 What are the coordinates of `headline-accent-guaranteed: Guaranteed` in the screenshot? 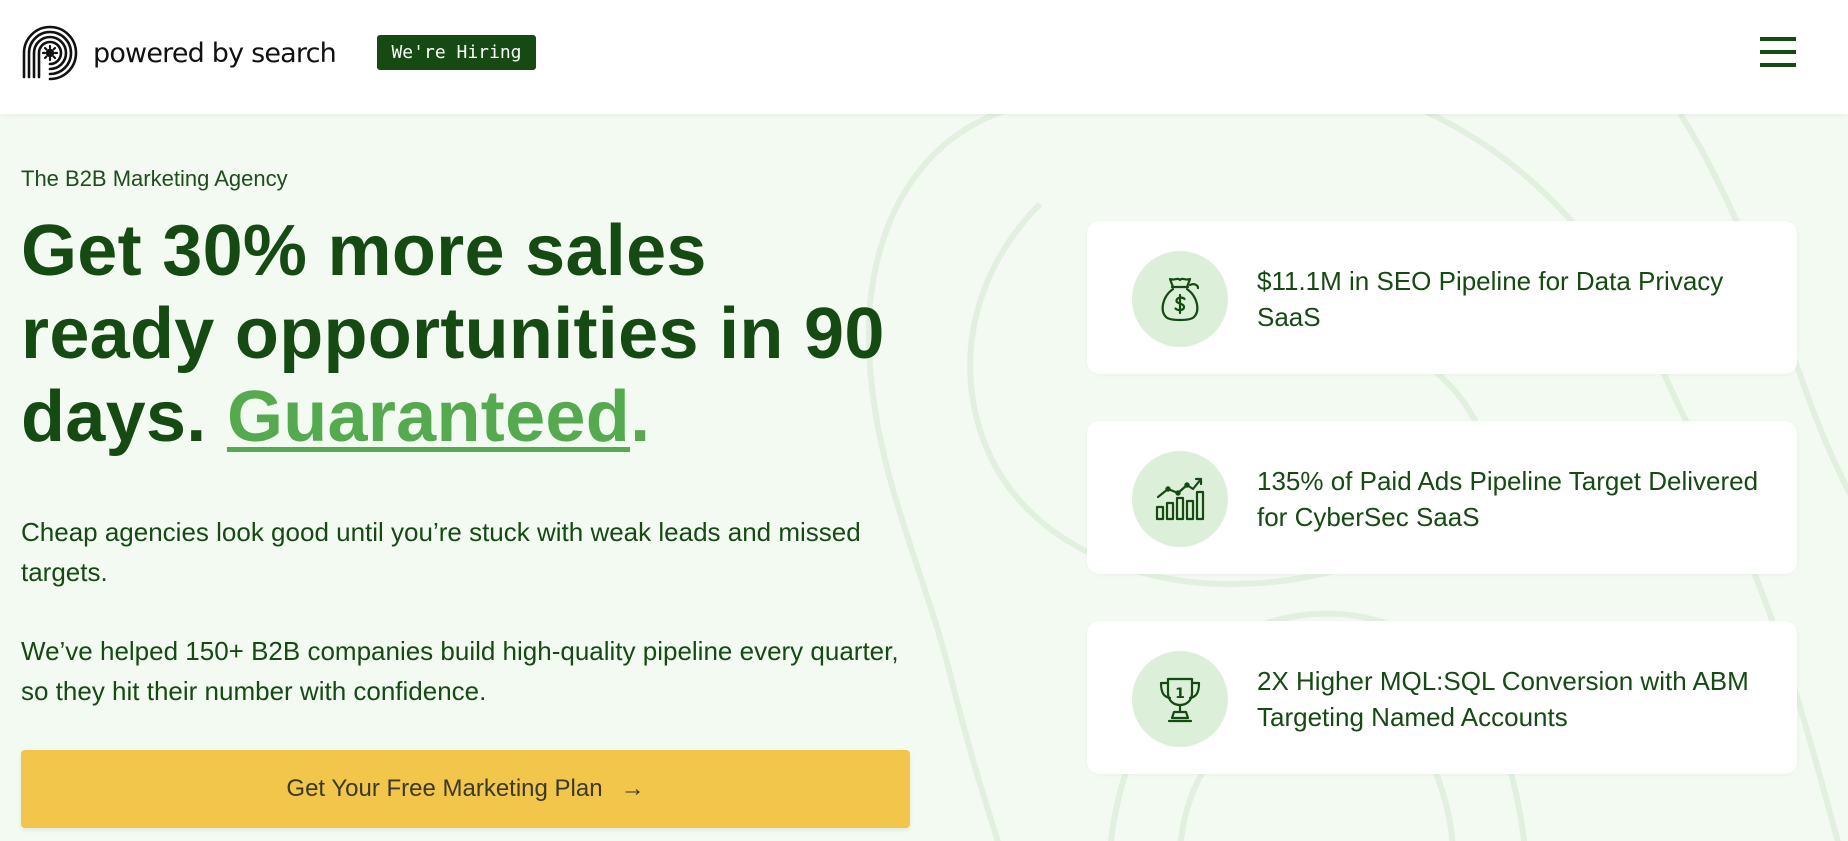 It's located at (428, 417).